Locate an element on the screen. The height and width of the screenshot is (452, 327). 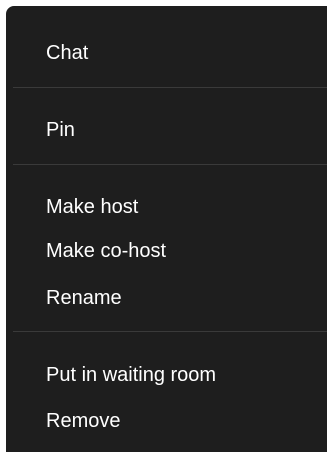
menu-item-make-host: Make host is located at coordinates (166, 207).